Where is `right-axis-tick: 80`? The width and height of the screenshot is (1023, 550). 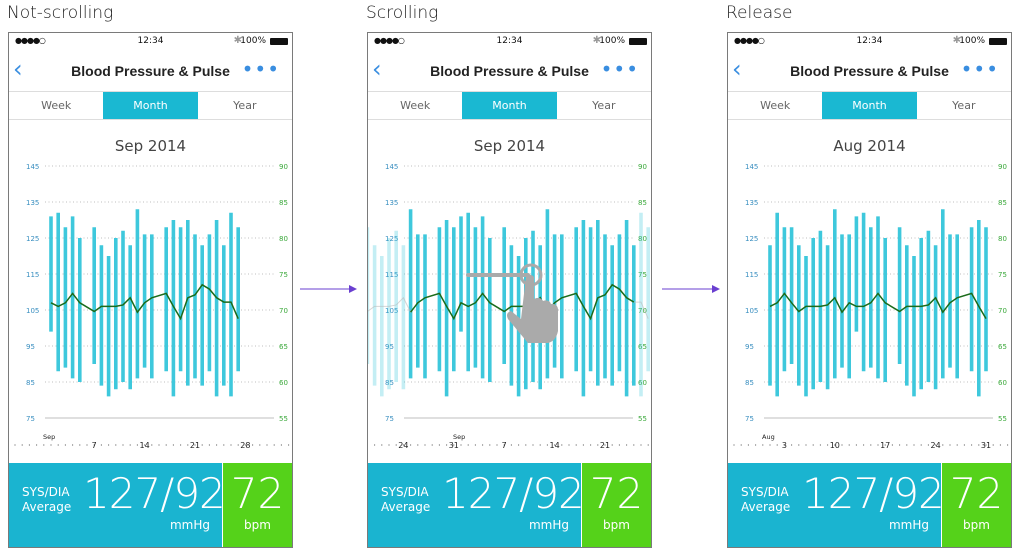 right-axis-tick: 80 is located at coordinates (1002, 239).